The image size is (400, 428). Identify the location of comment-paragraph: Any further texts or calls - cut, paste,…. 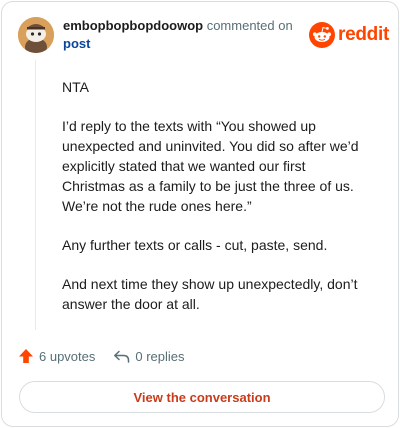
(195, 245).